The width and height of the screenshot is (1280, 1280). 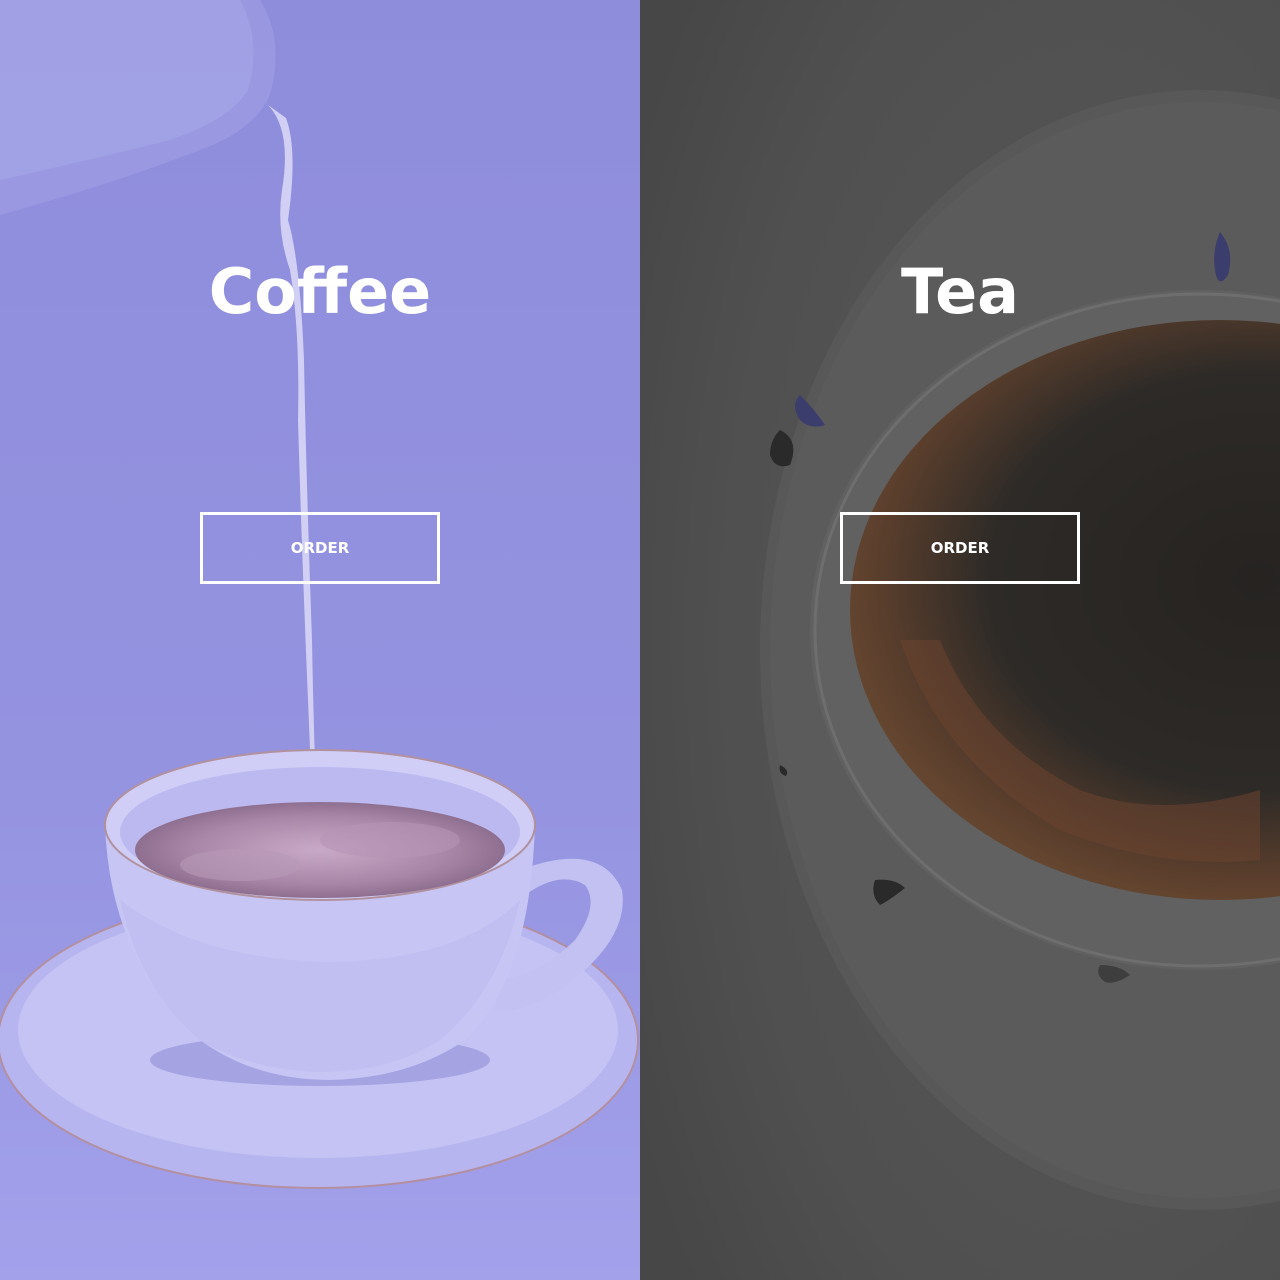 I want to click on coffee-title: Coffee, so click(x=320, y=291).